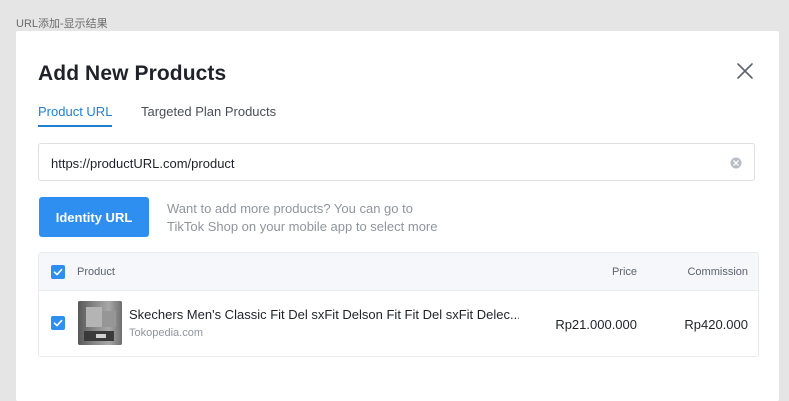  I want to click on table-header: Product Price Commission, so click(398, 272).